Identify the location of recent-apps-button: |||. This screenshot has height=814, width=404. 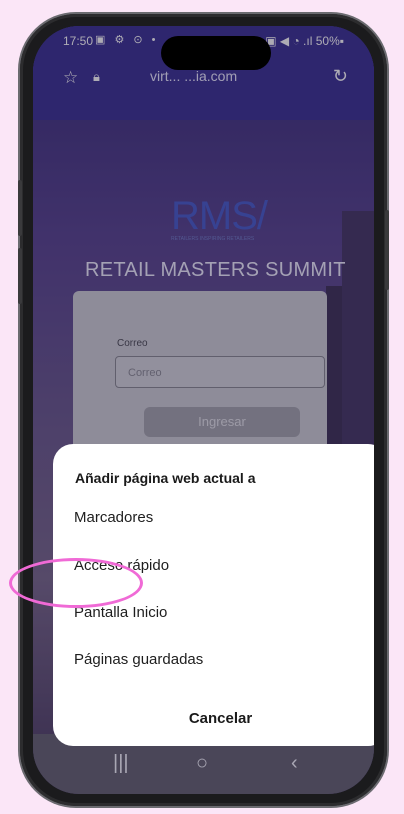
(121, 763).